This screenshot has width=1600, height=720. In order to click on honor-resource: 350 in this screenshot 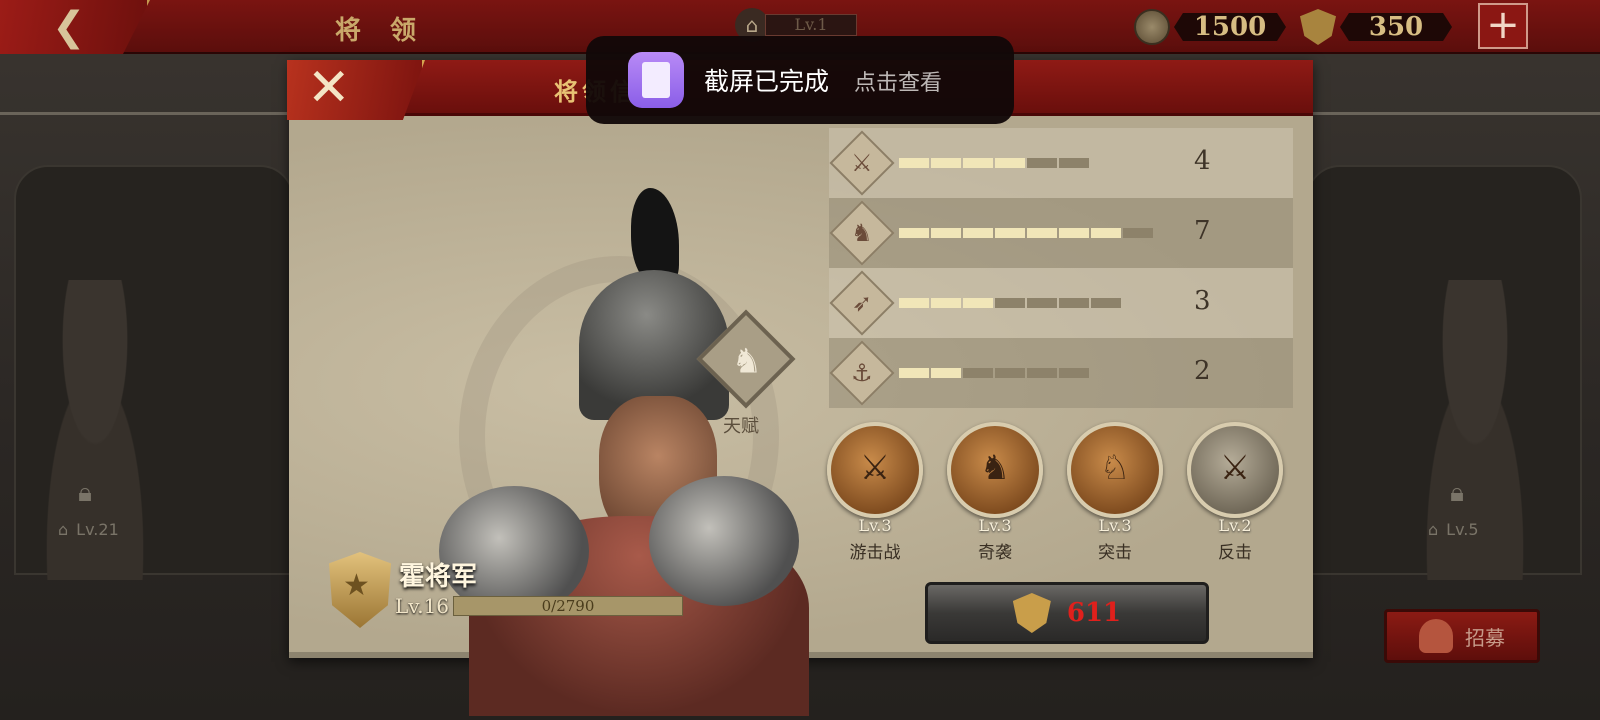, I will do `click(1376, 27)`.